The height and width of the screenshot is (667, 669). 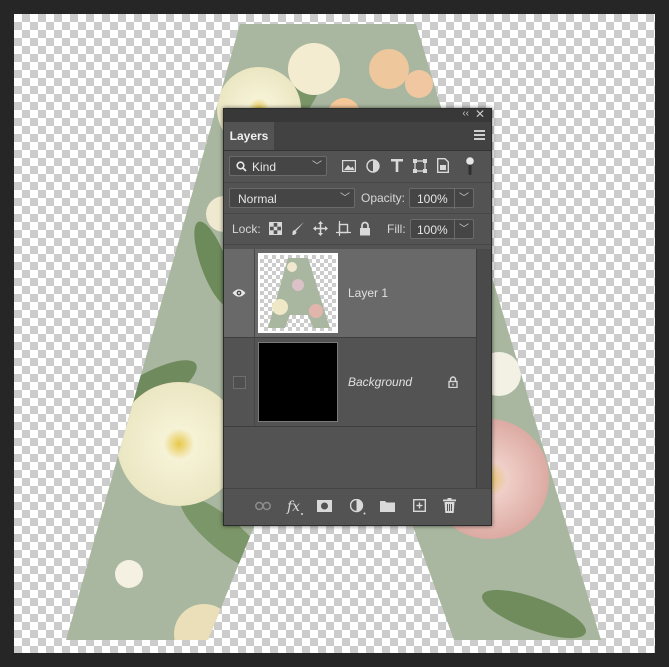 I want to click on delete-layer-icon, so click(x=449, y=505).